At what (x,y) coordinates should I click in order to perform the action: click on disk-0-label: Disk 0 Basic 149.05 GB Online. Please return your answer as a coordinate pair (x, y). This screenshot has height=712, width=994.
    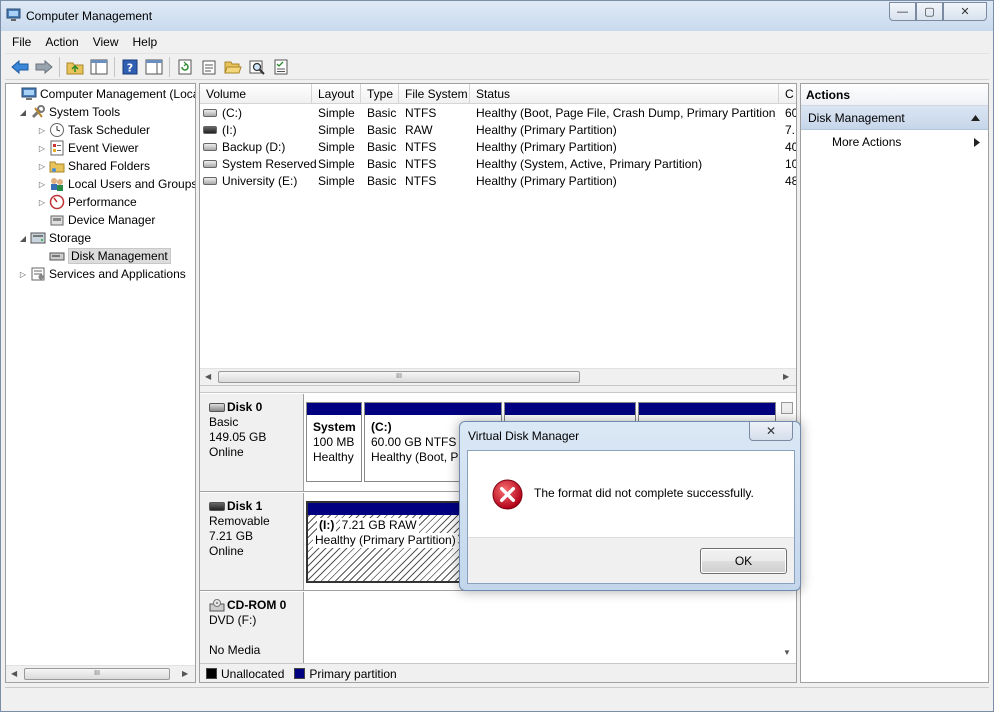
    Looking at the image, I should click on (252, 443).